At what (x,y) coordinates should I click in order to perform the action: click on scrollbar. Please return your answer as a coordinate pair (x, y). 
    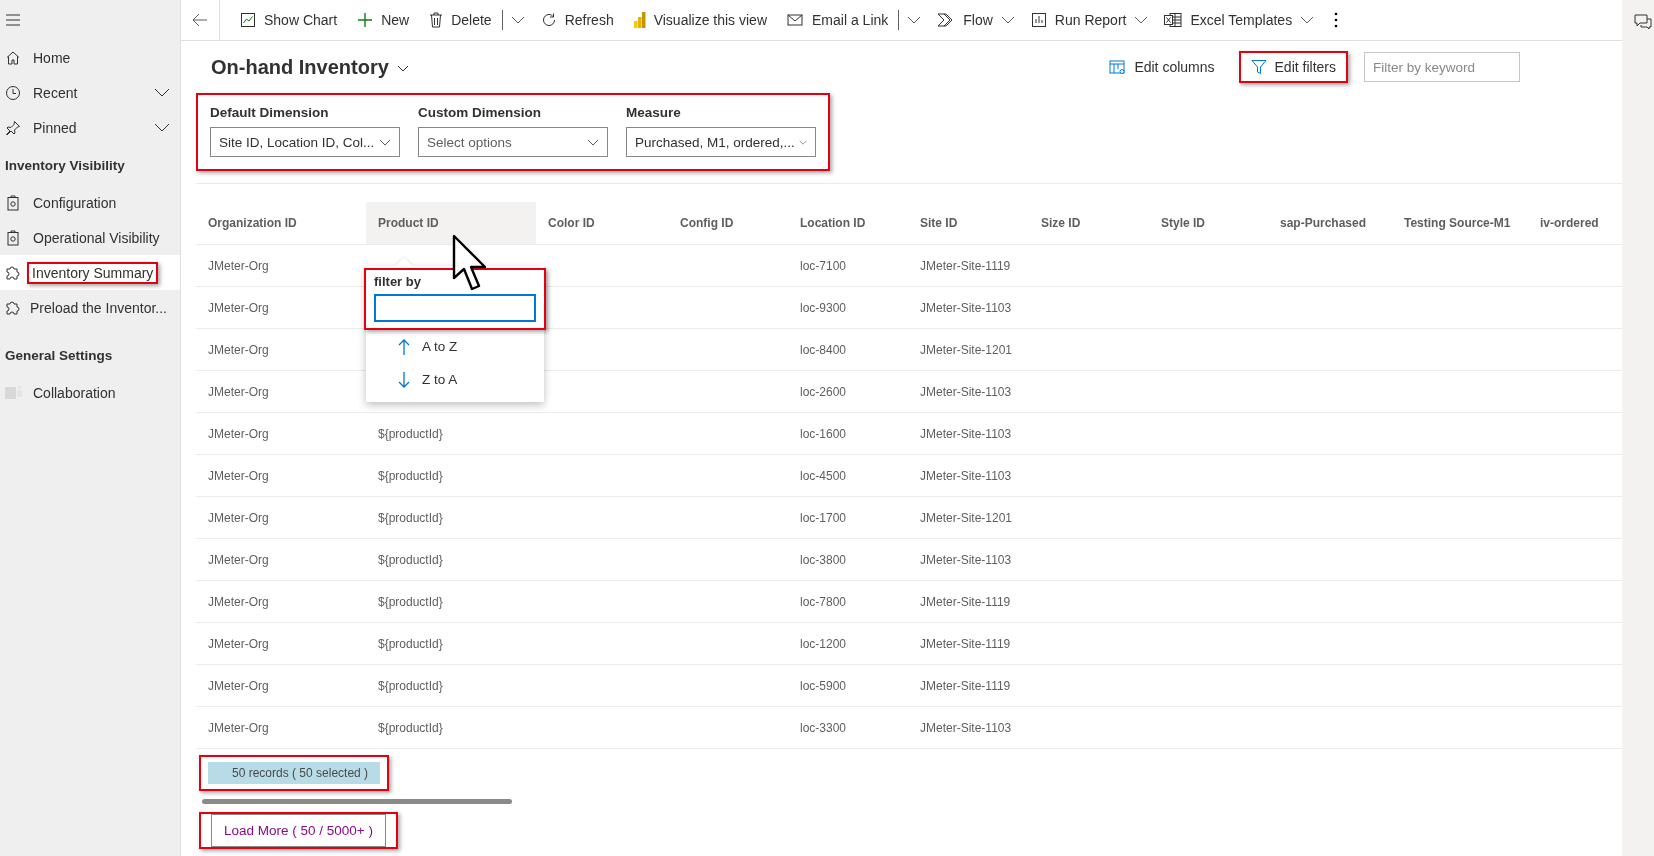
    Looking at the image, I should click on (357, 801).